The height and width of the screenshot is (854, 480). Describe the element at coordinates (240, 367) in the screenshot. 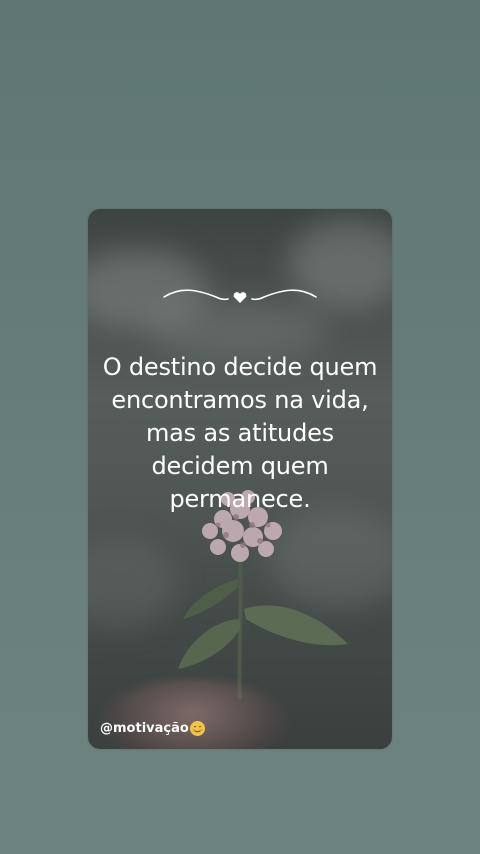

I see `quote-line: O destino decide quem` at that location.